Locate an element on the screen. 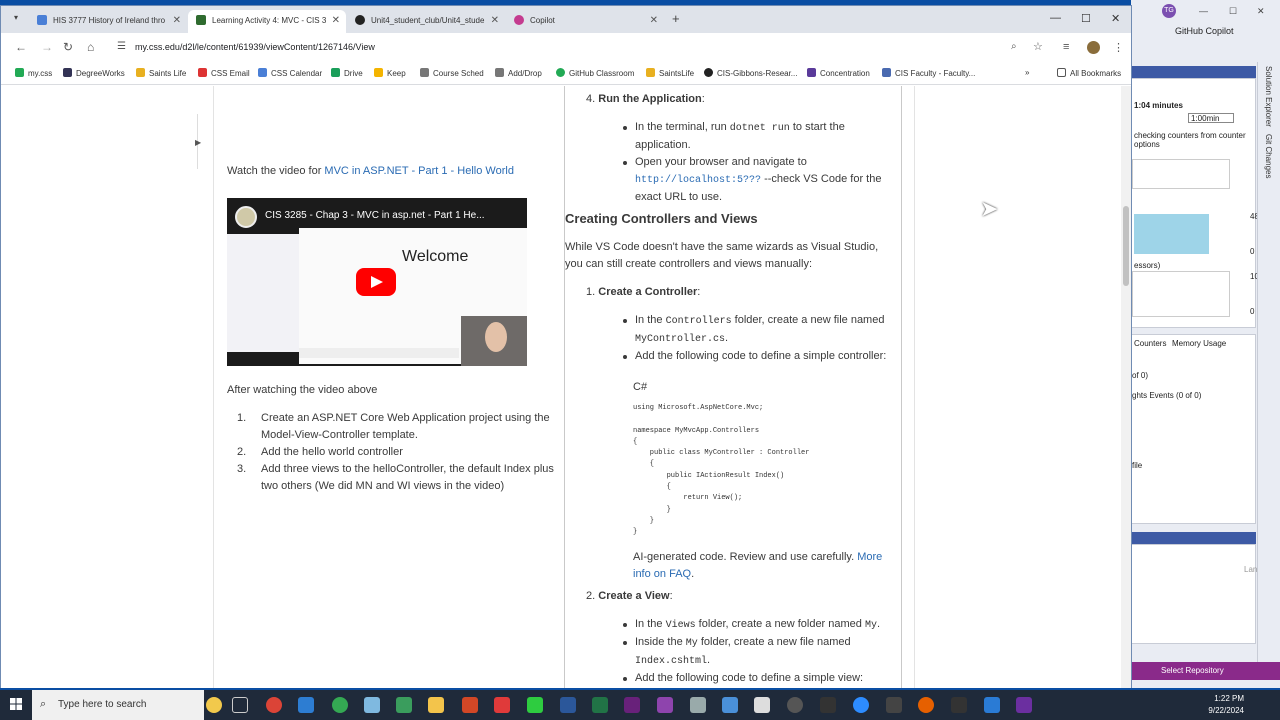 This screenshot has height=720, width=1280. powerpoint-icon is located at coordinates (470, 705).